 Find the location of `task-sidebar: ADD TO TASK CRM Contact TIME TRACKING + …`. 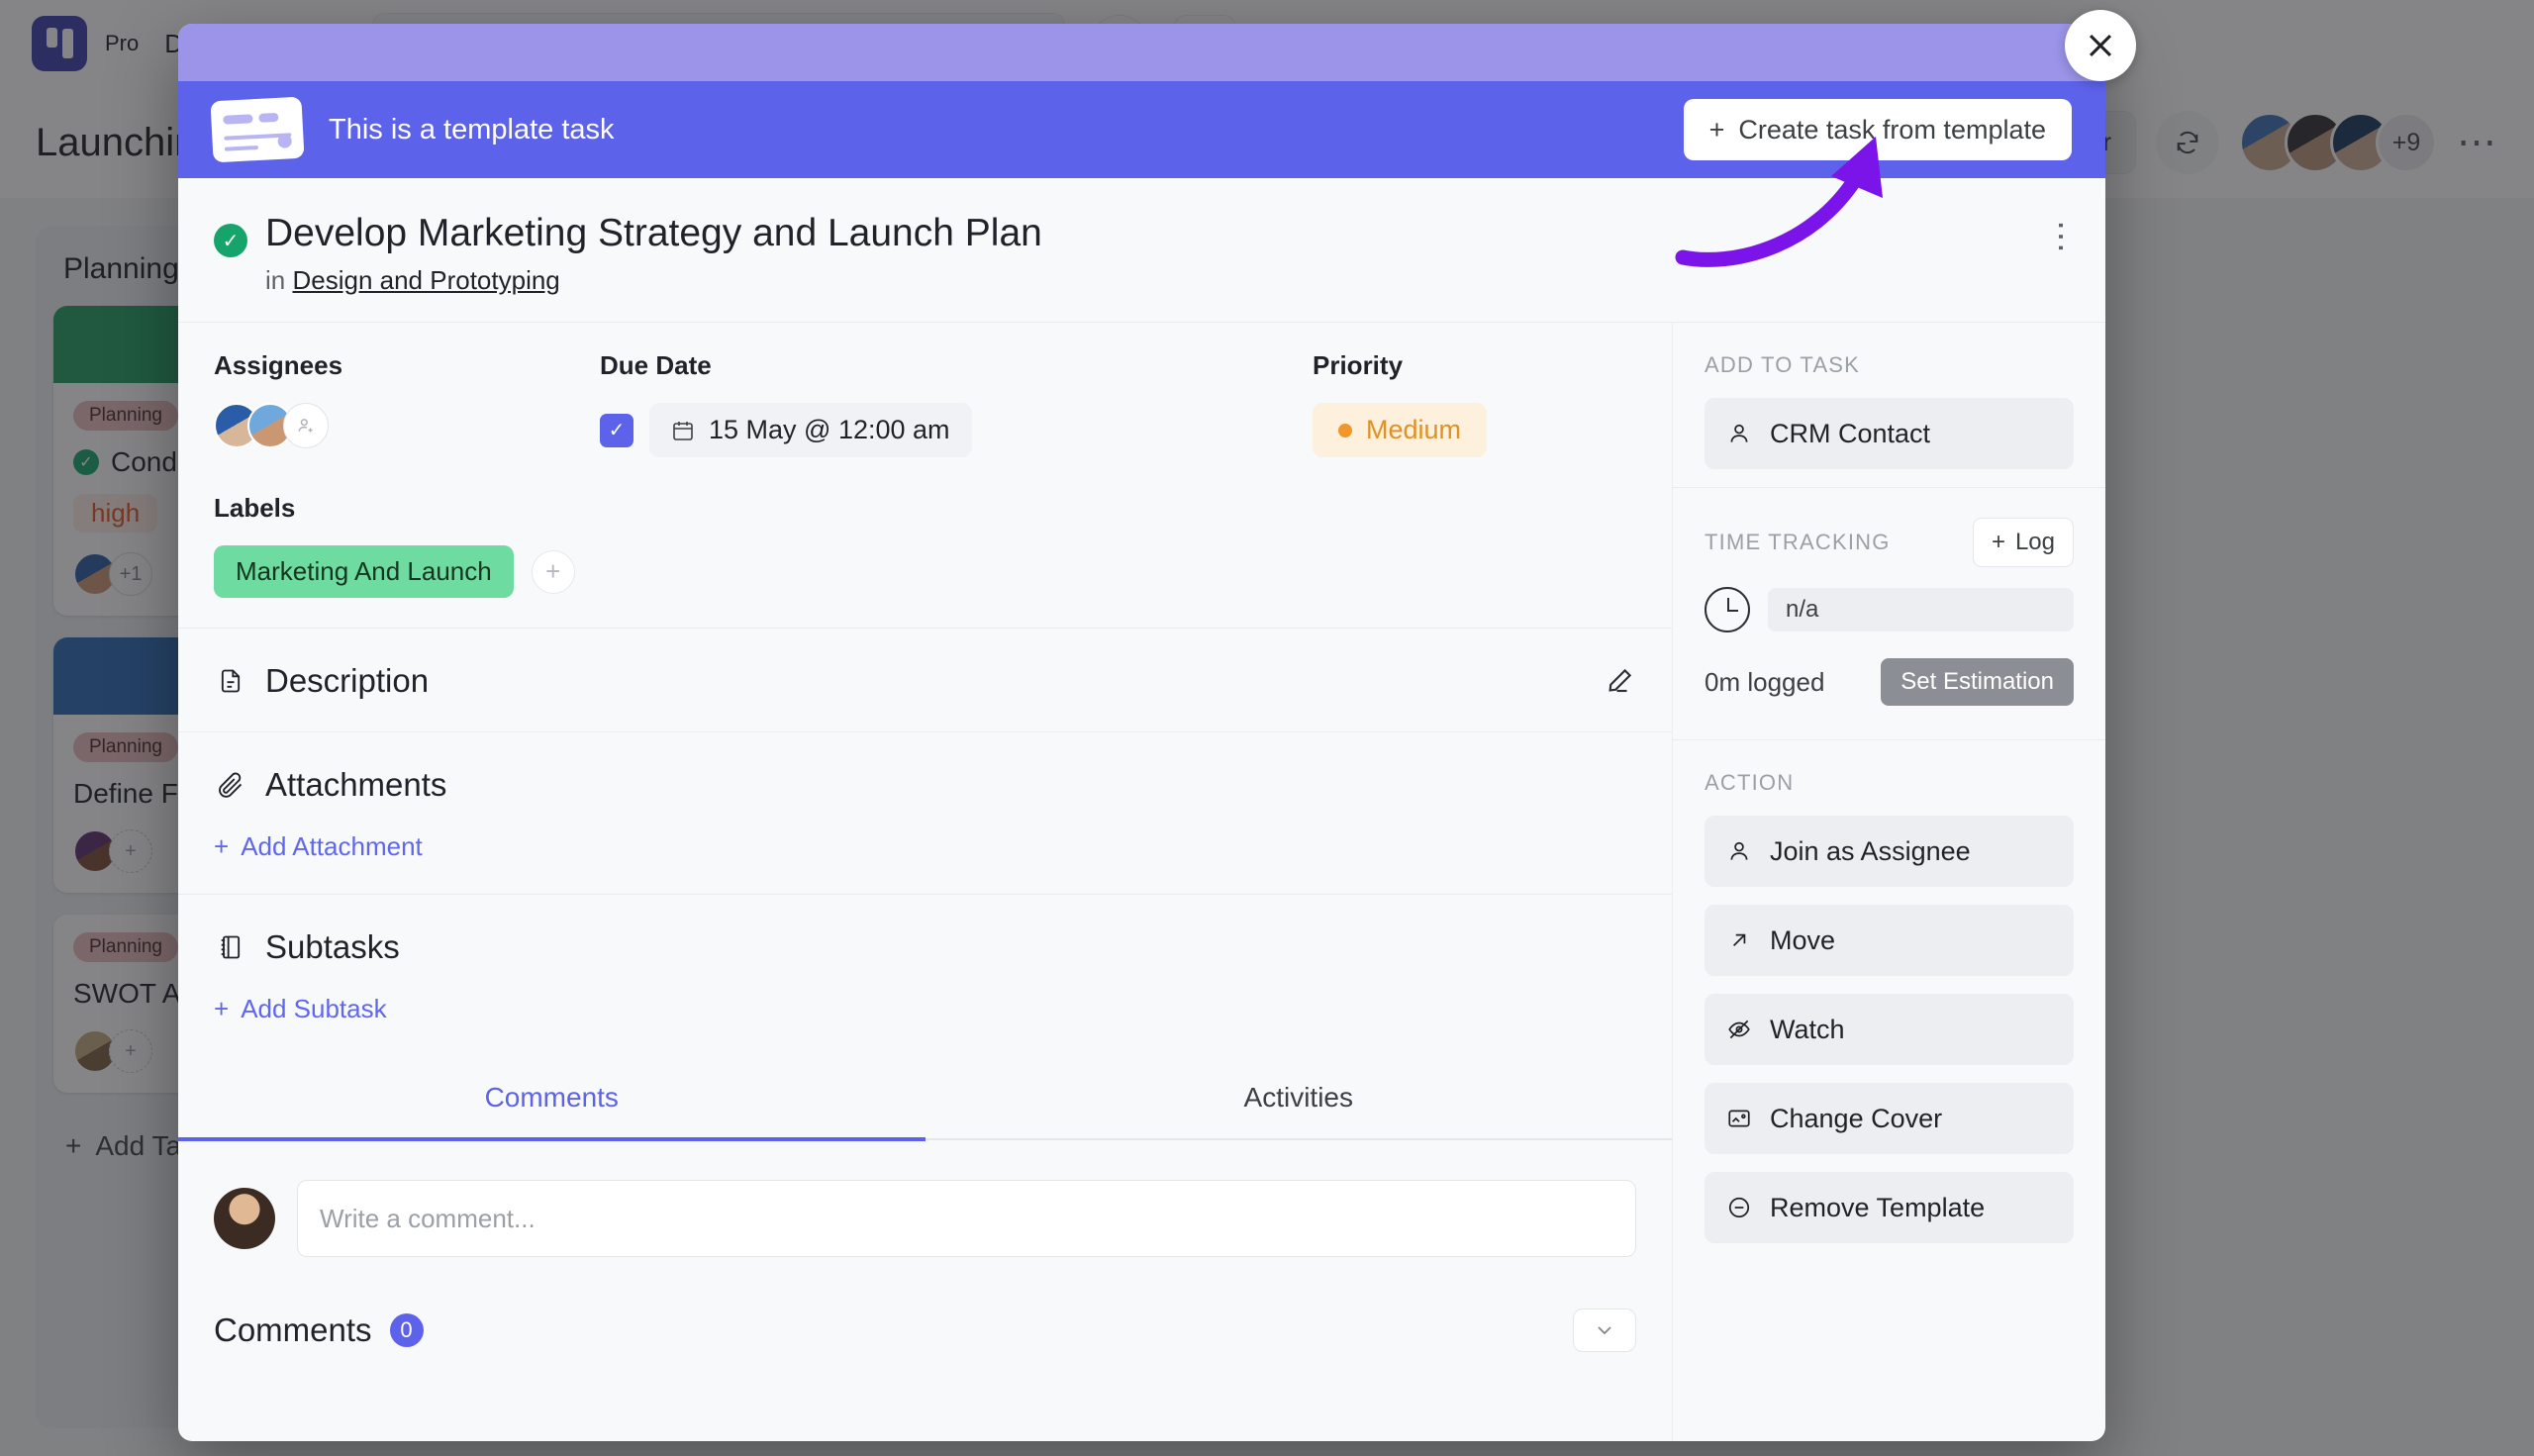

task-sidebar: ADD TO TASK CRM Contact TIME TRACKING + … is located at coordinates (1889, 882).